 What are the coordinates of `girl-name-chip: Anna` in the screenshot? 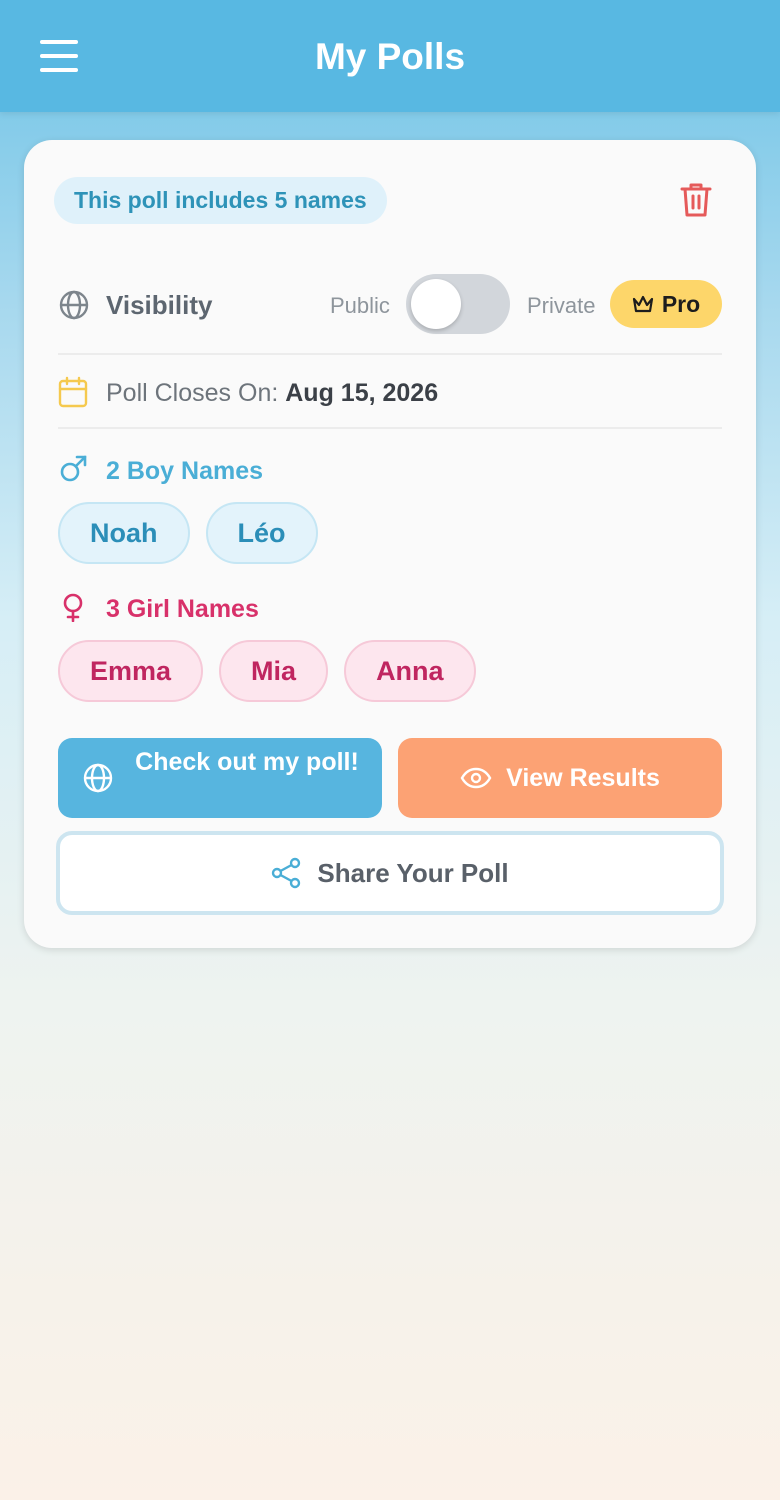 It's located at (410, 671).